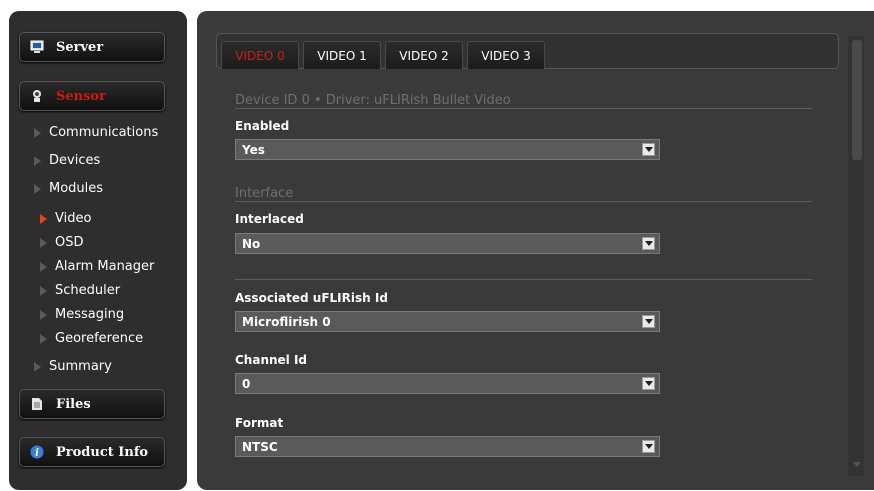  What do you see at coordinates (105, 266) in the screenshot?
I see `nav-label: Alarm Manager` at bounding box center [105, 266].